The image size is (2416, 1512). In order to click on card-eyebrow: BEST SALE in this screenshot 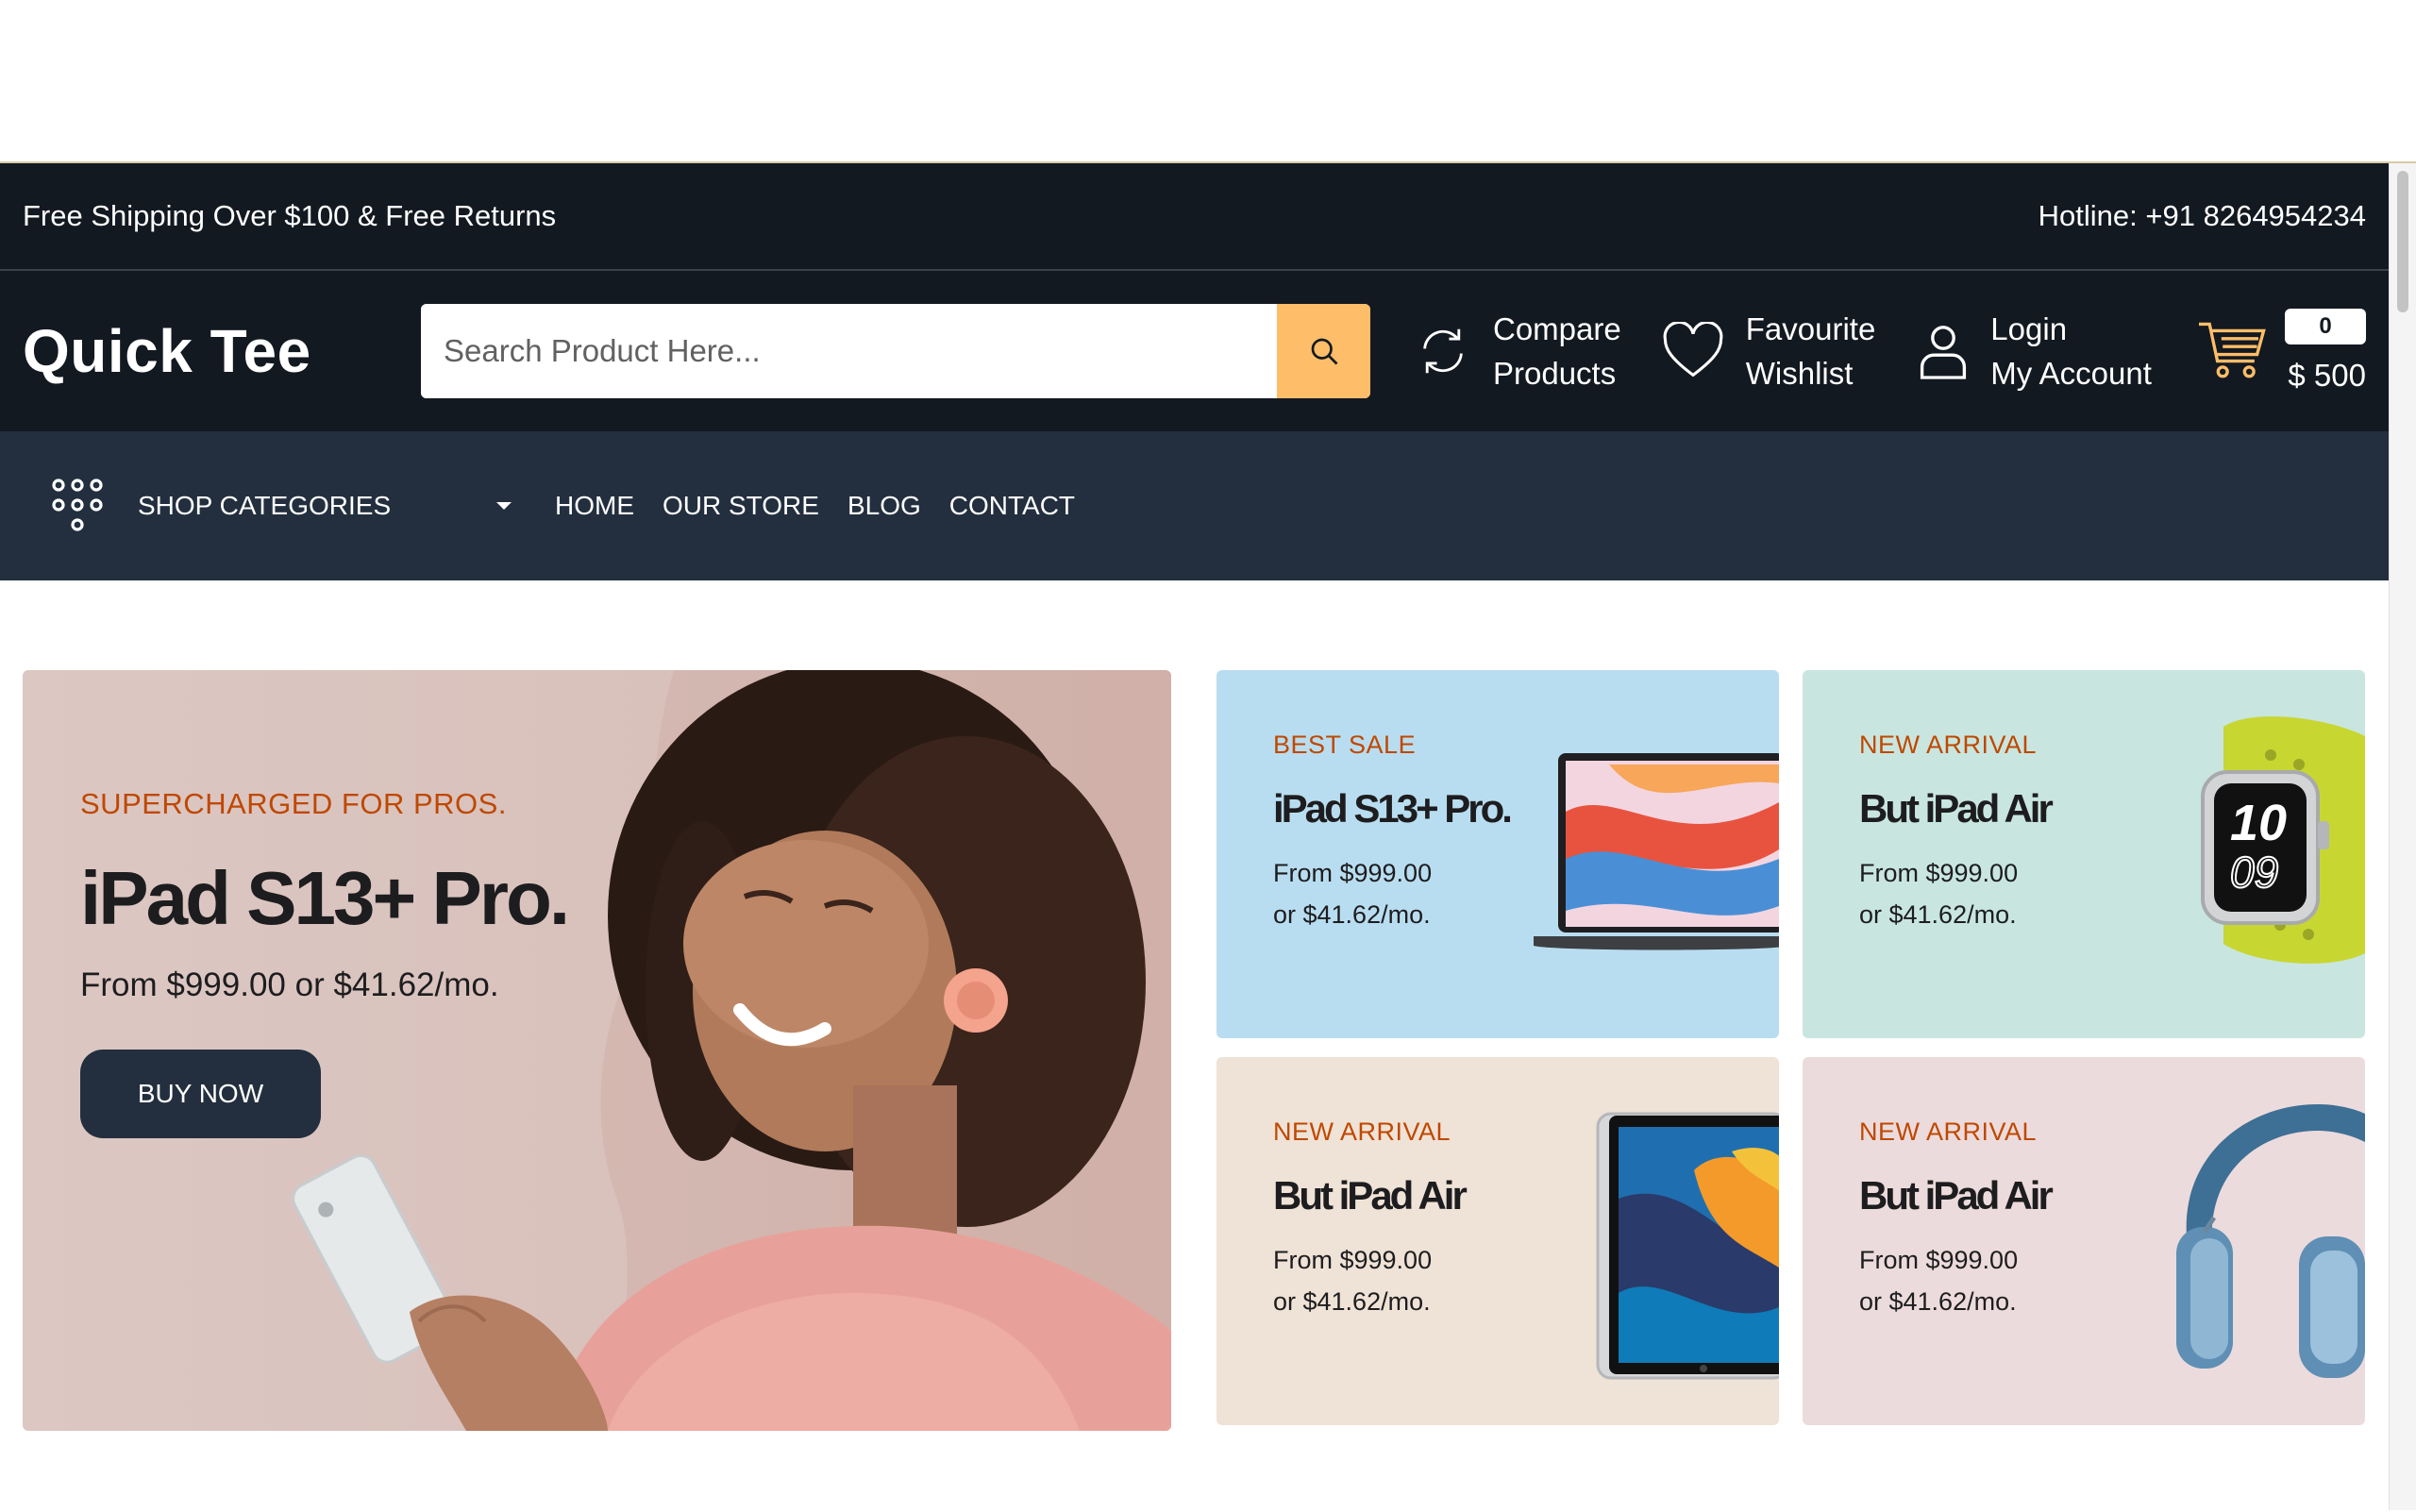, I will do `click(1345, 745)`.